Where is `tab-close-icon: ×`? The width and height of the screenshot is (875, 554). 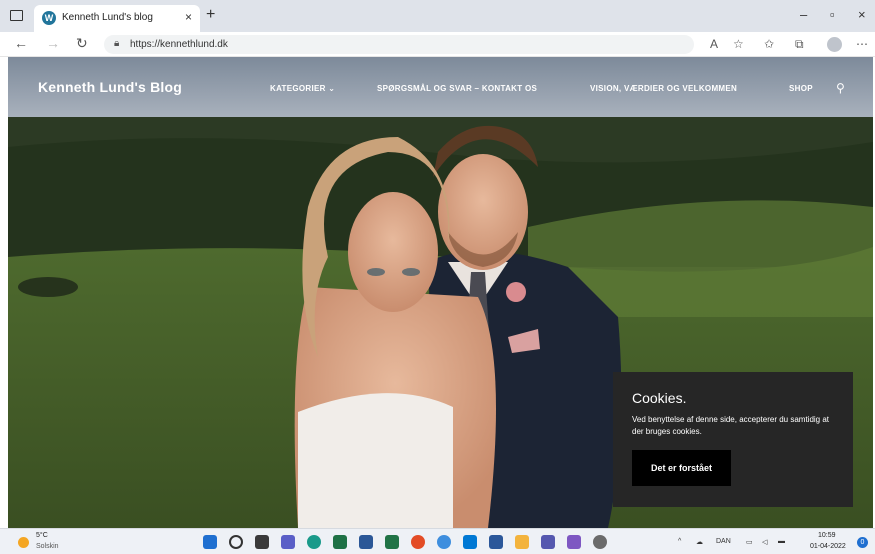 tab-close-icon: × is located at coordinates (188, 17).